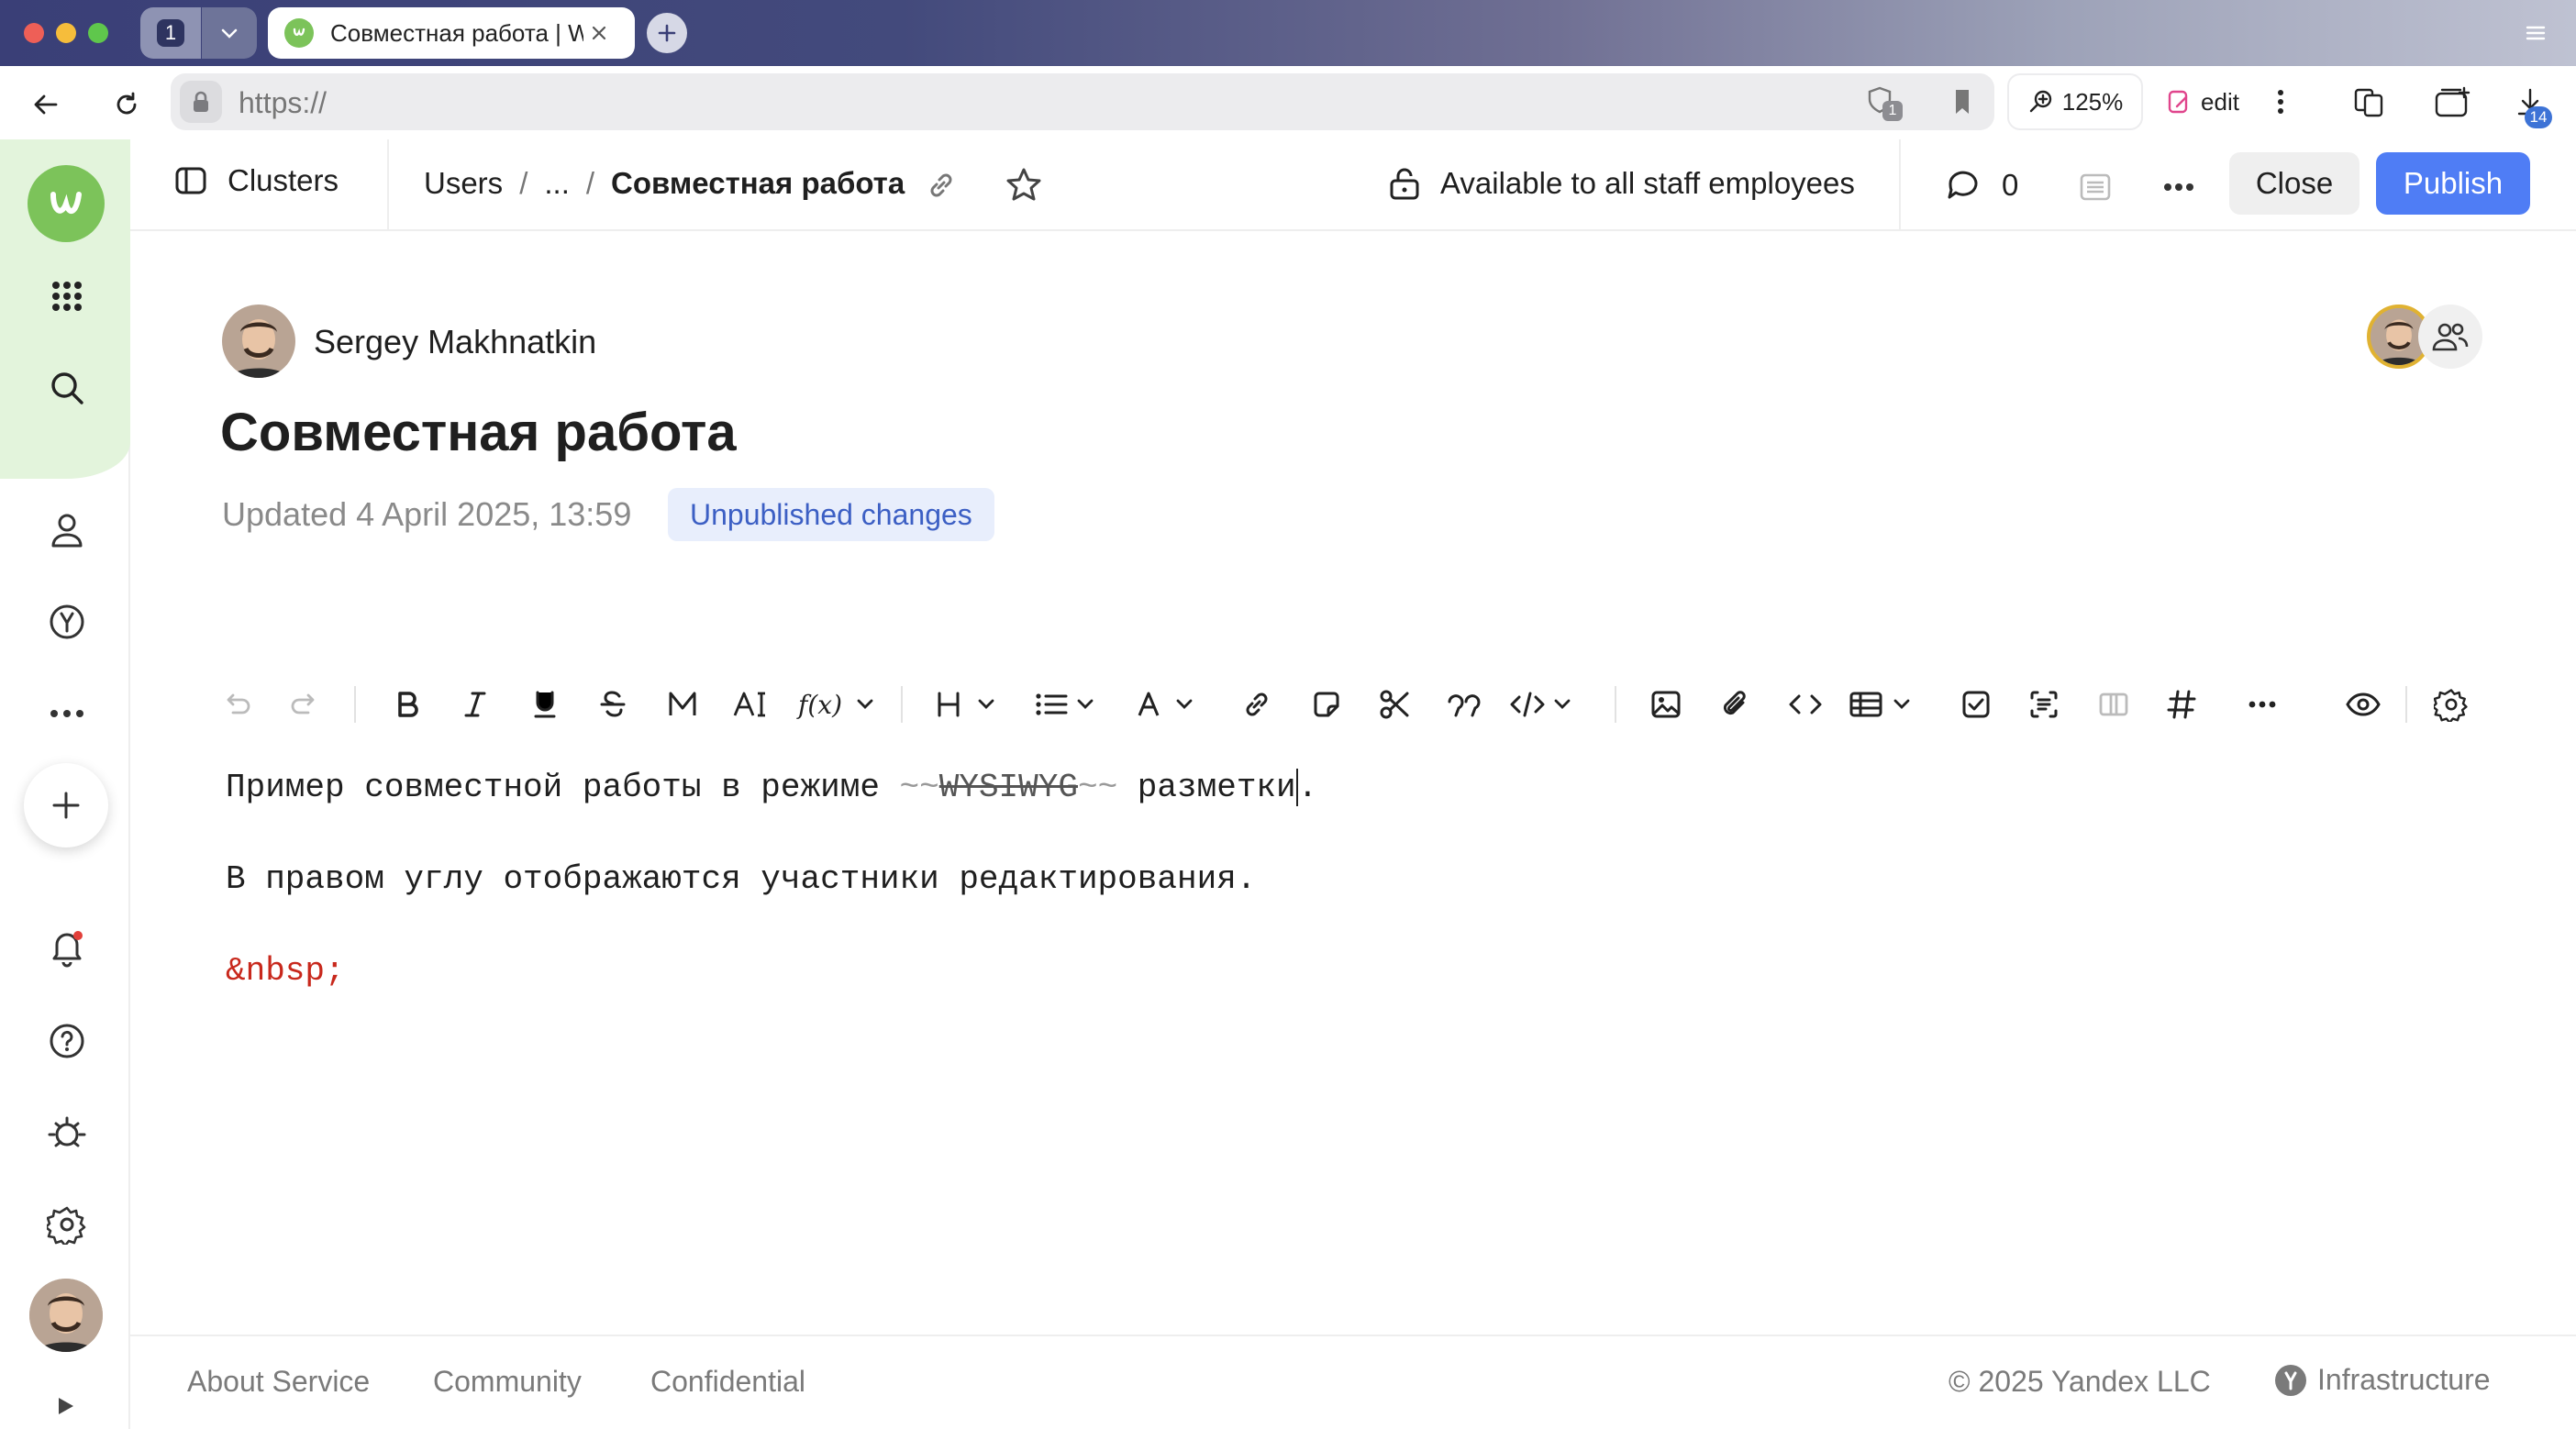  I want to click on hamburger-icon, so click(2536, 33).